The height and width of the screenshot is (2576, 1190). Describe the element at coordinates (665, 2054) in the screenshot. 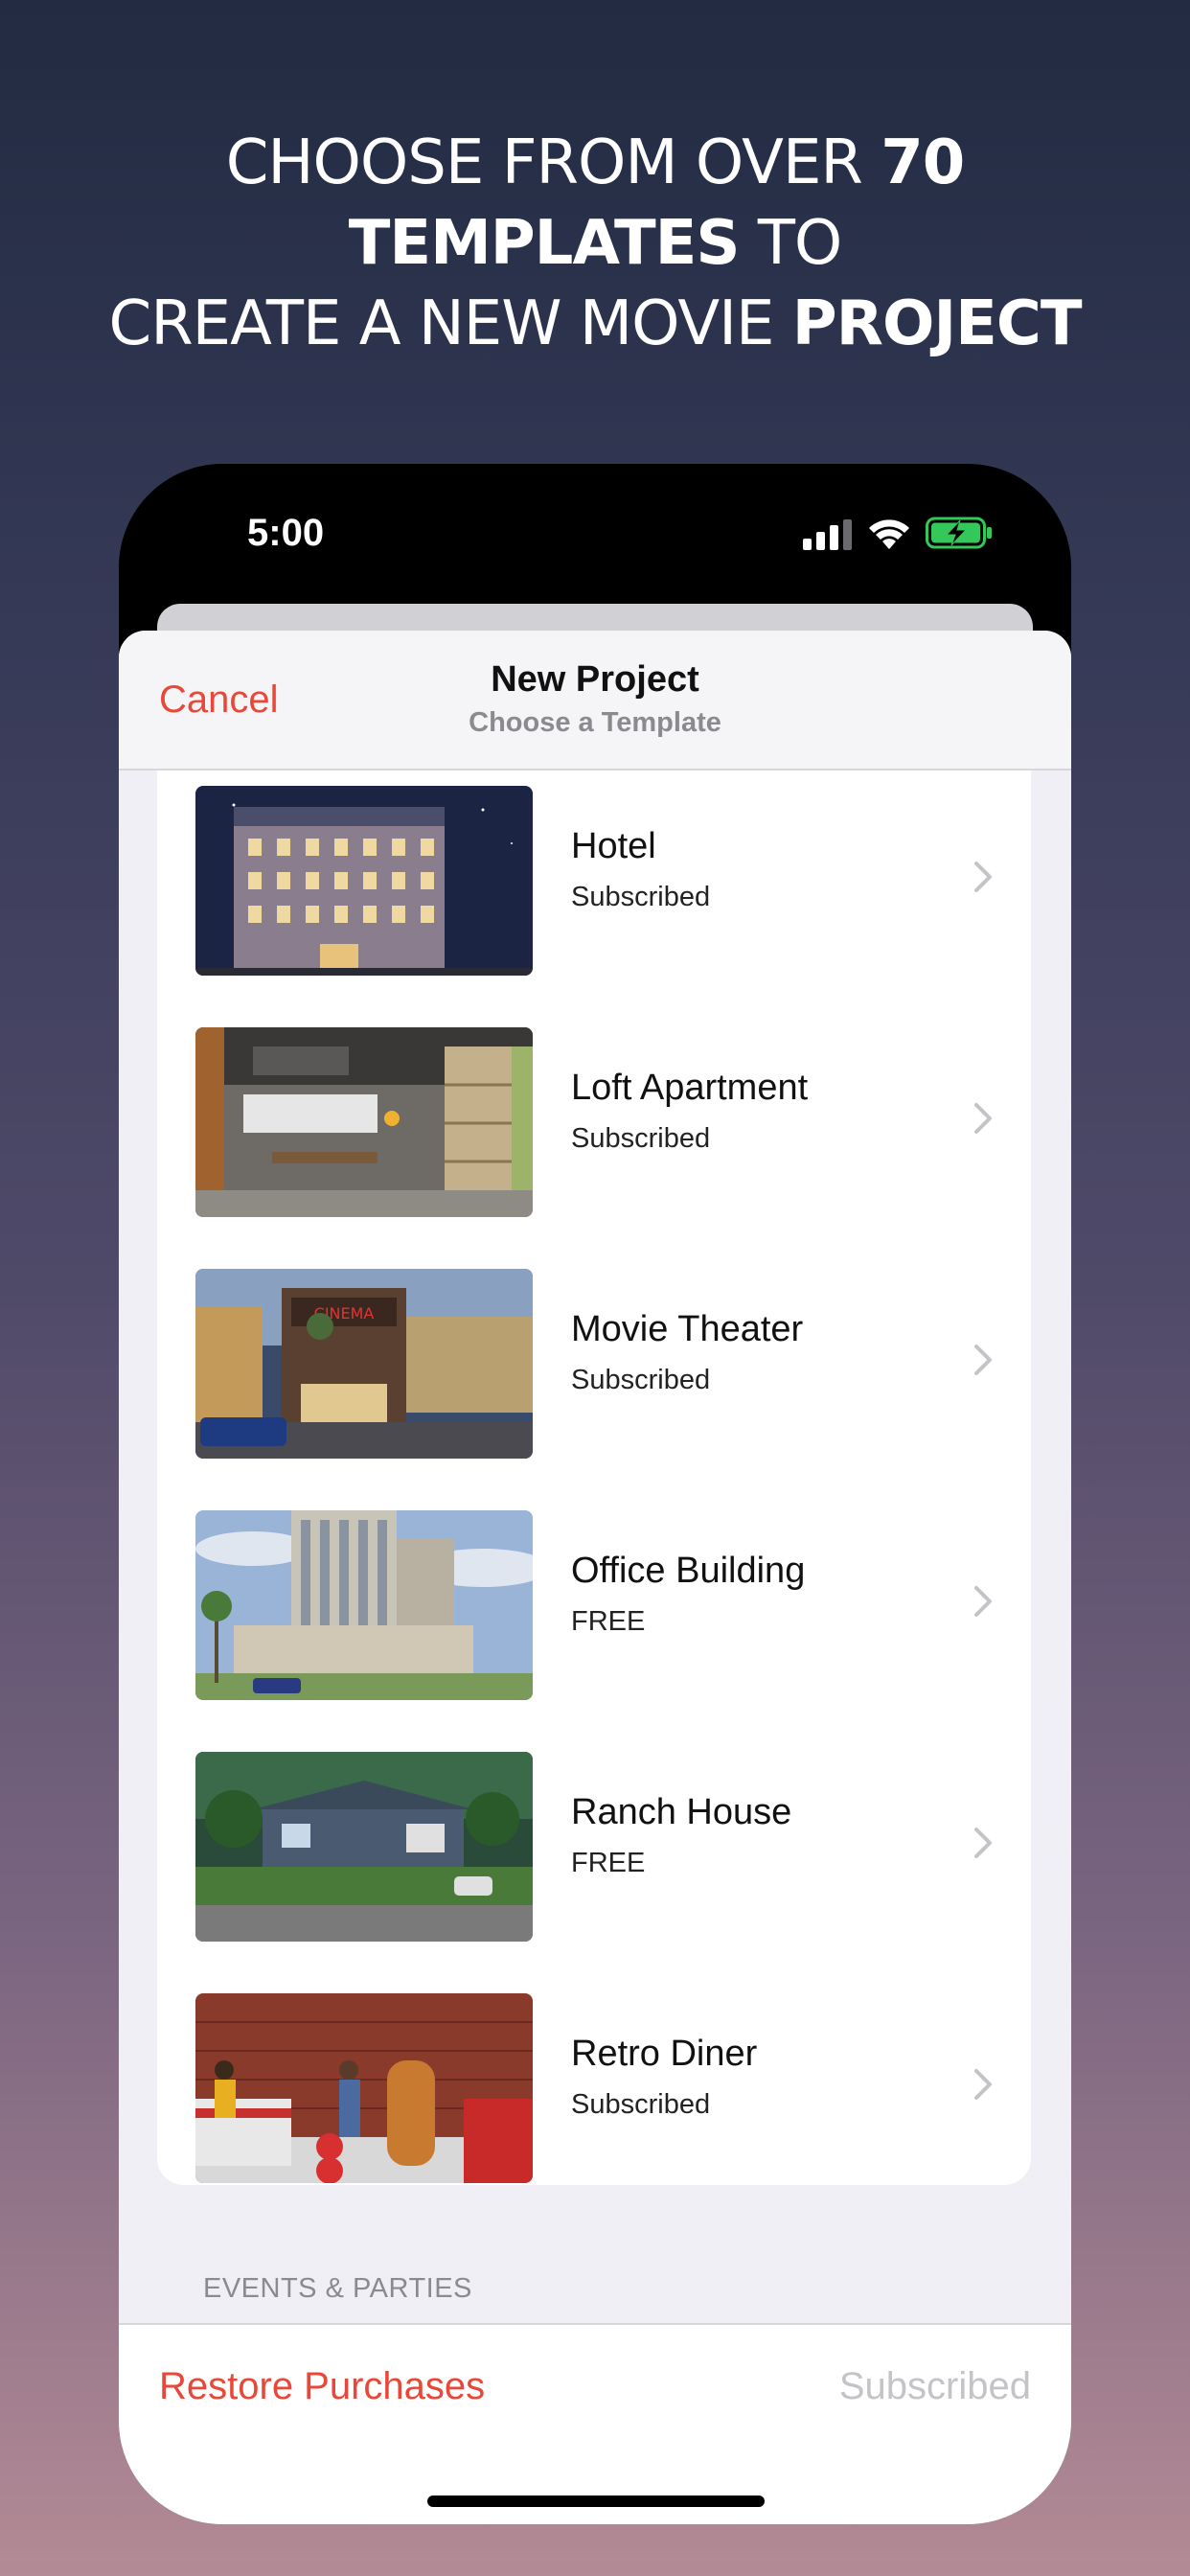

I see `template-title: Retro Diner` at that location.